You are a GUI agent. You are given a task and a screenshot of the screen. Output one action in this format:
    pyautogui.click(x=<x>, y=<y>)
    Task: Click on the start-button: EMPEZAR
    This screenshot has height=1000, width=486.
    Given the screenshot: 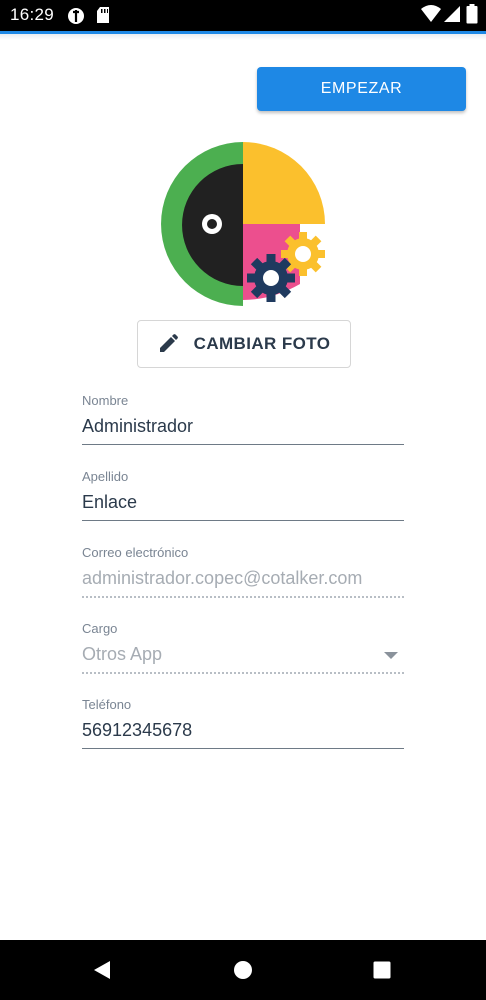 What is the action you would take?
    pyautogui.click(x=361, y=89)
    